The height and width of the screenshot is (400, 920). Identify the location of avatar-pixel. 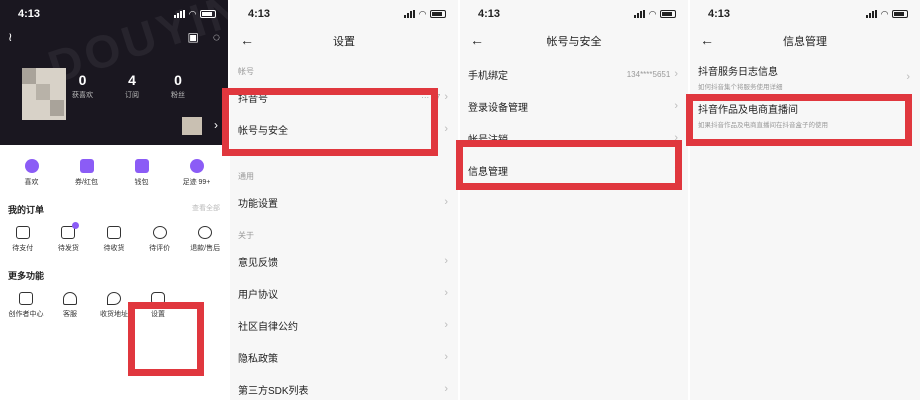
(43, 92).